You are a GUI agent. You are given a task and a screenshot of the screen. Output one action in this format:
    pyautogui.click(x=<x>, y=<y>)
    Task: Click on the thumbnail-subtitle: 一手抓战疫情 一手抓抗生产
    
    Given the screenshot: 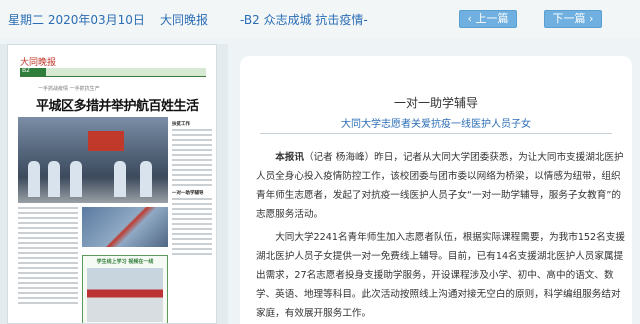 What is the action you would take?
    pyautogui.click(x=69, y=89)
    